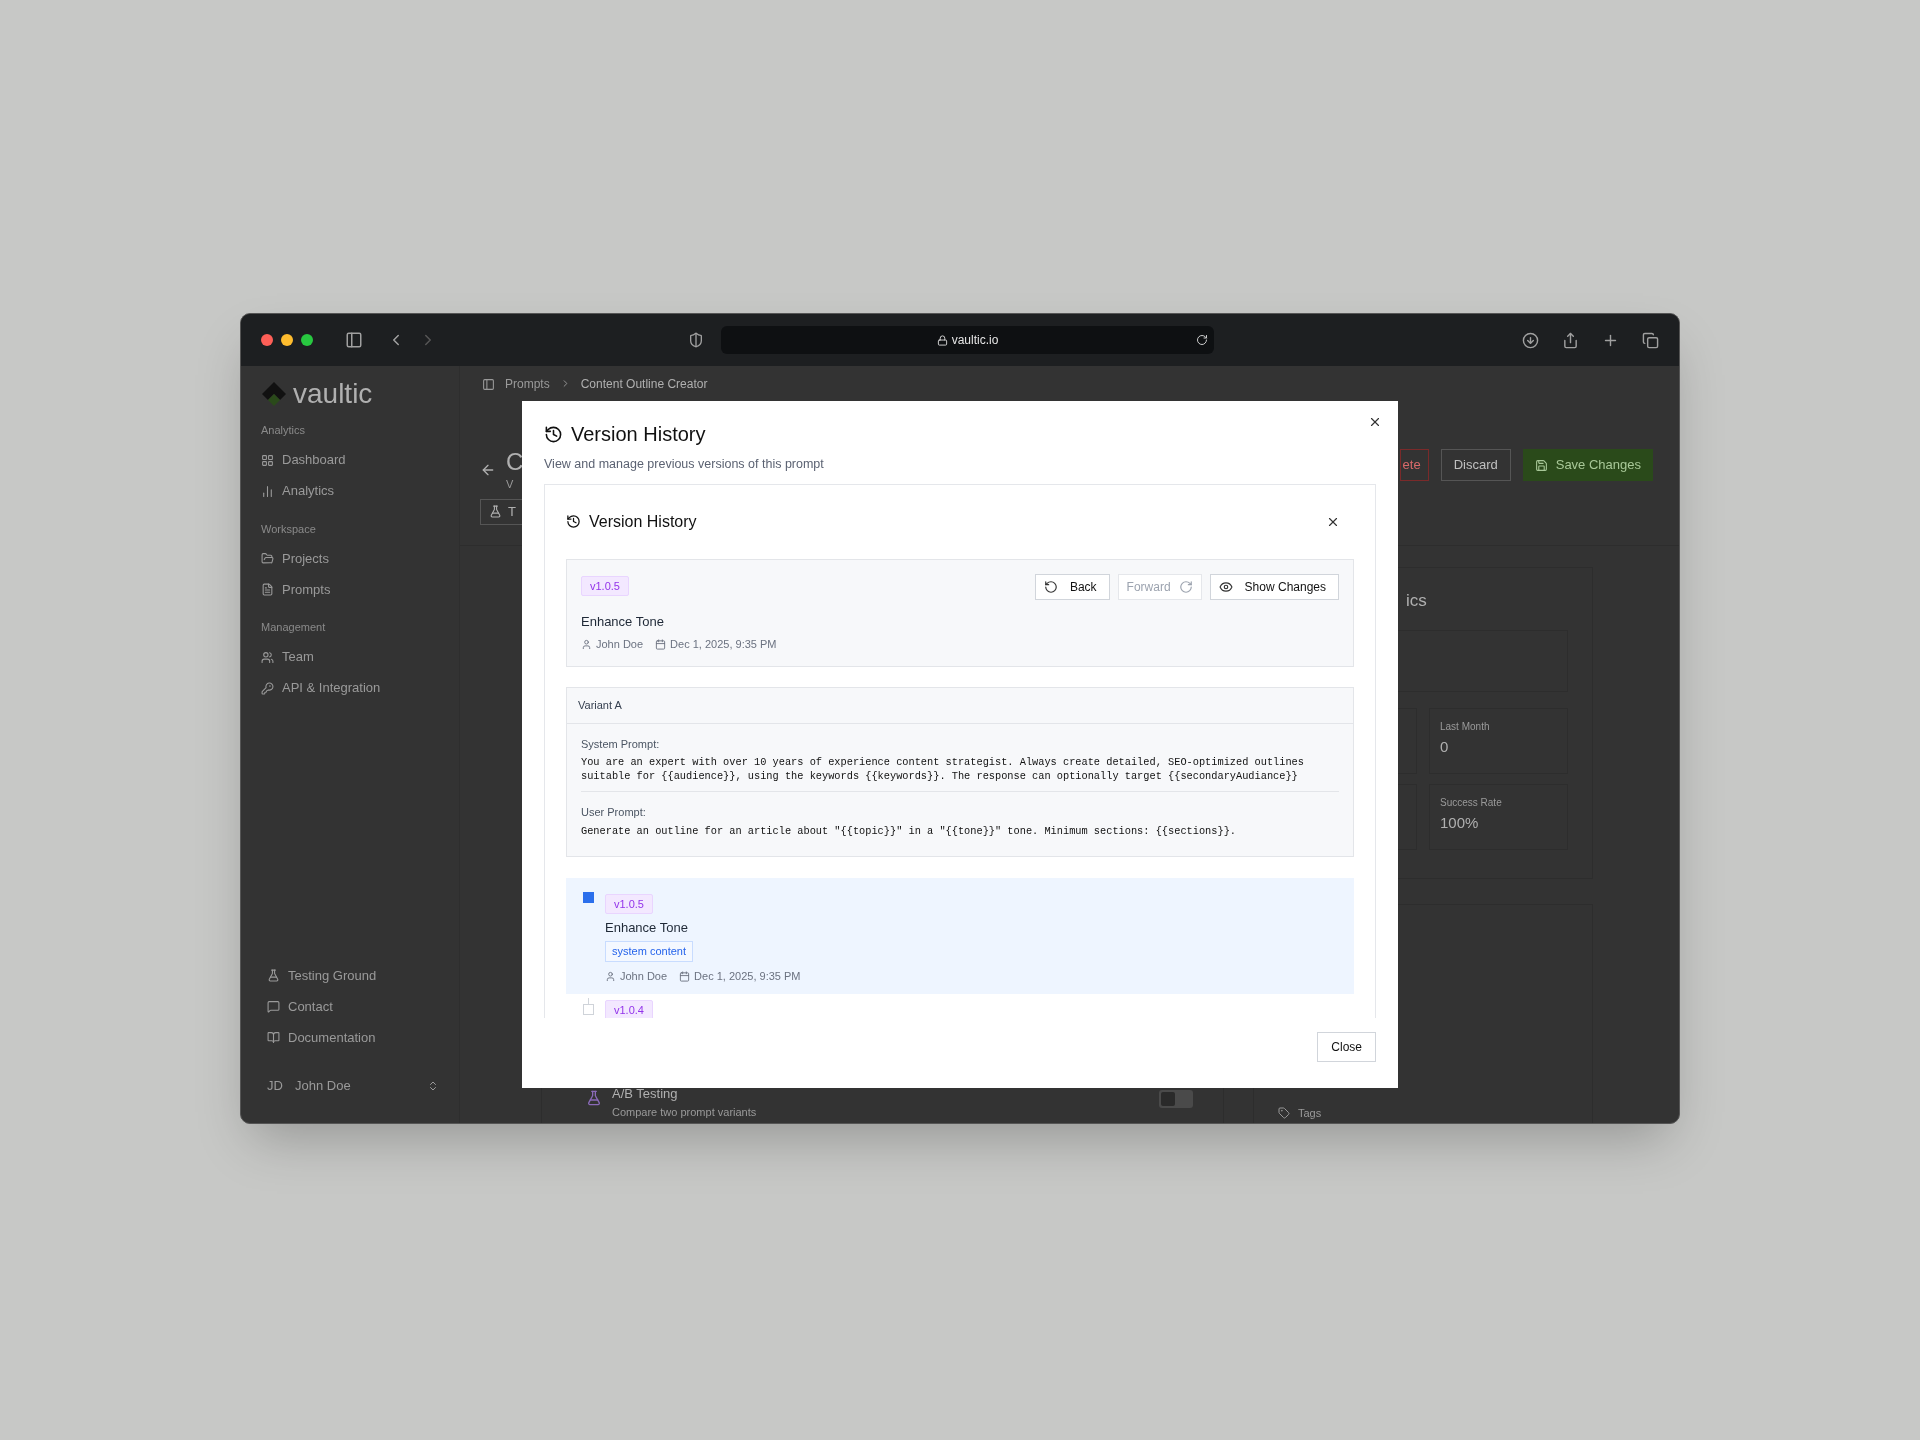 The height and width of the screenshot is (1440, 1920). Describe the element at coordinates (284, 430) in the screenshot. I see `section-heading: Analytics` at that location.